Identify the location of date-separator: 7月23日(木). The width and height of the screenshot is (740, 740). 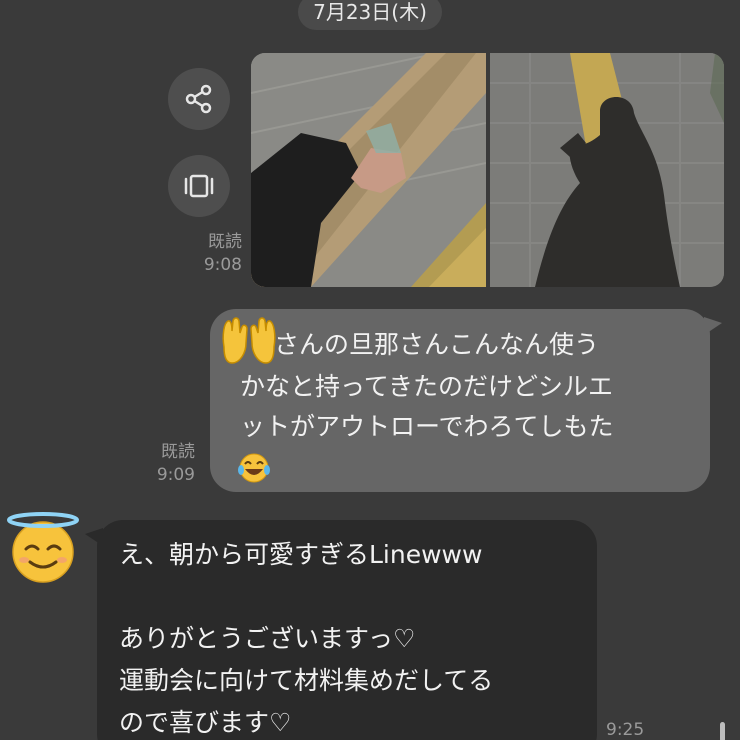
(370, 15).